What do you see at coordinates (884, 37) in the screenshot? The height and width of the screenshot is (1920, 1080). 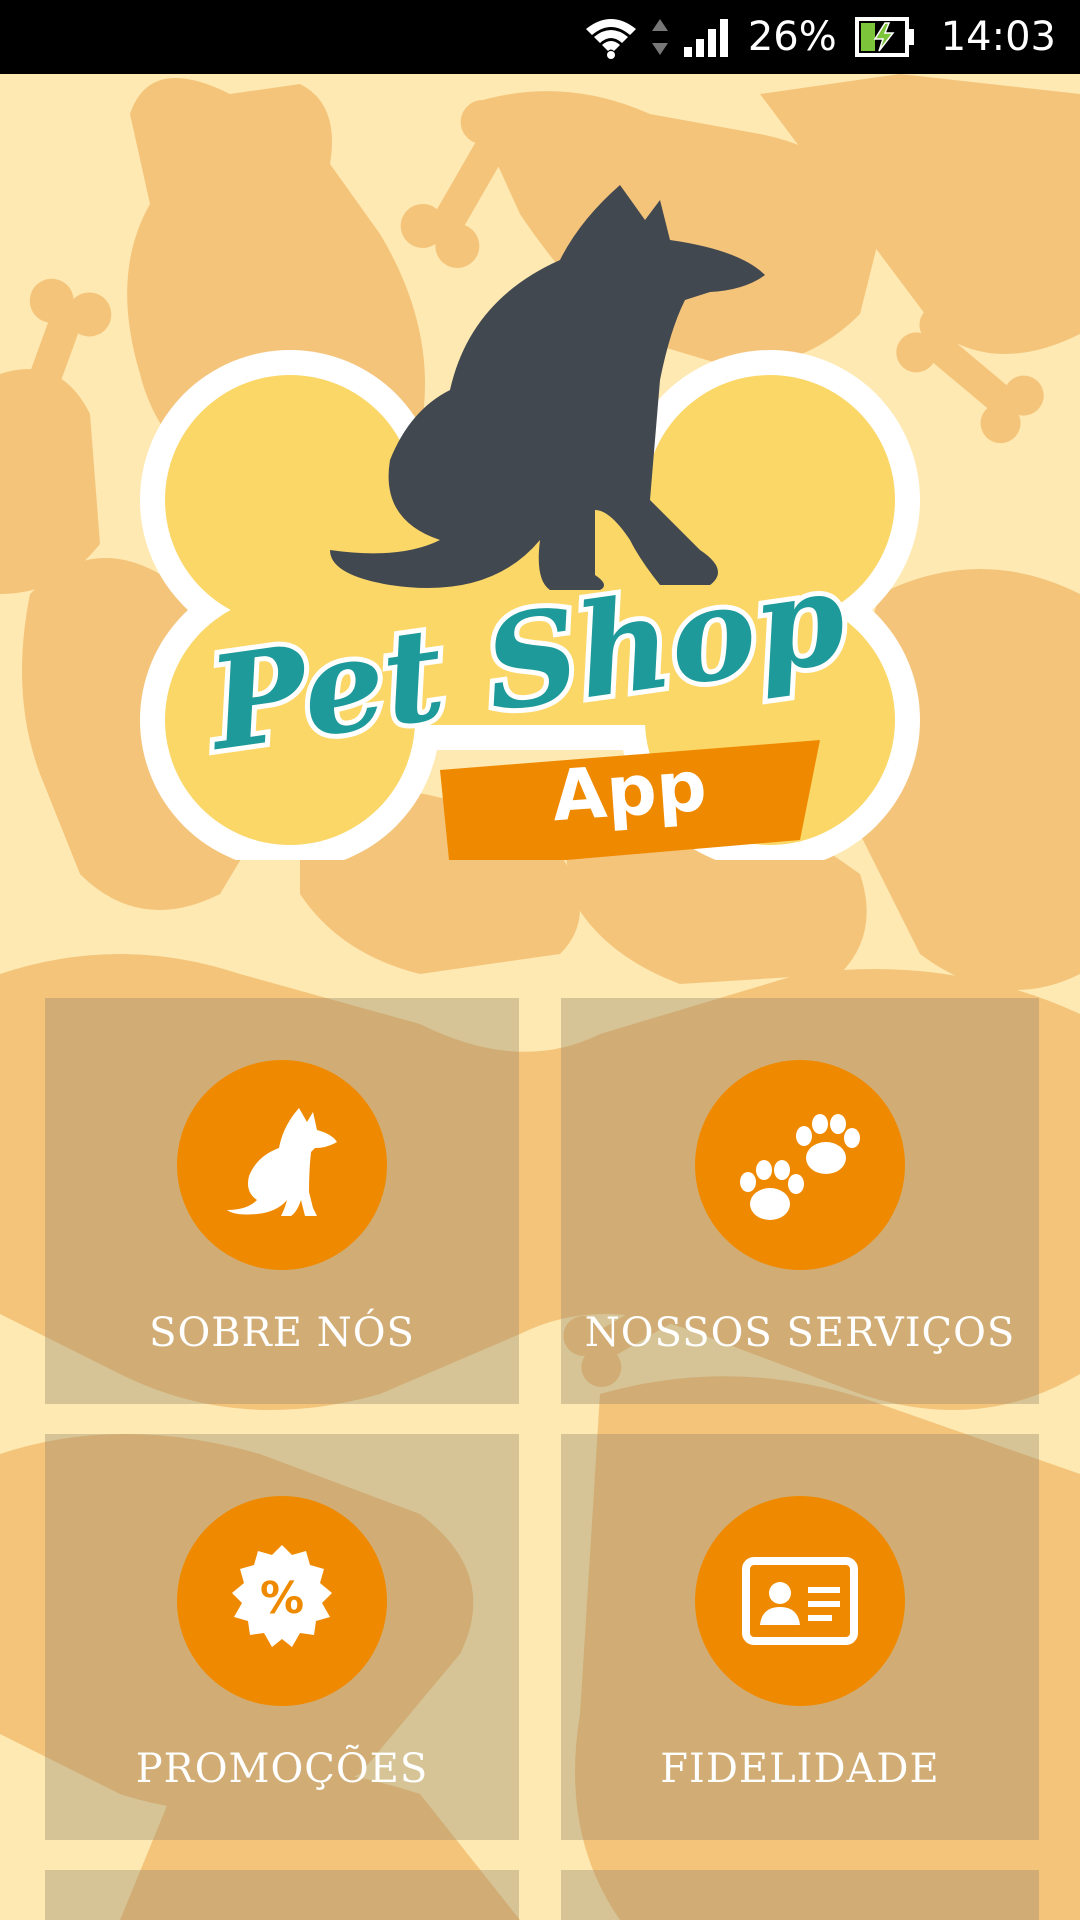 I see `battery-charging-icon` at bounding box center [884, 37].